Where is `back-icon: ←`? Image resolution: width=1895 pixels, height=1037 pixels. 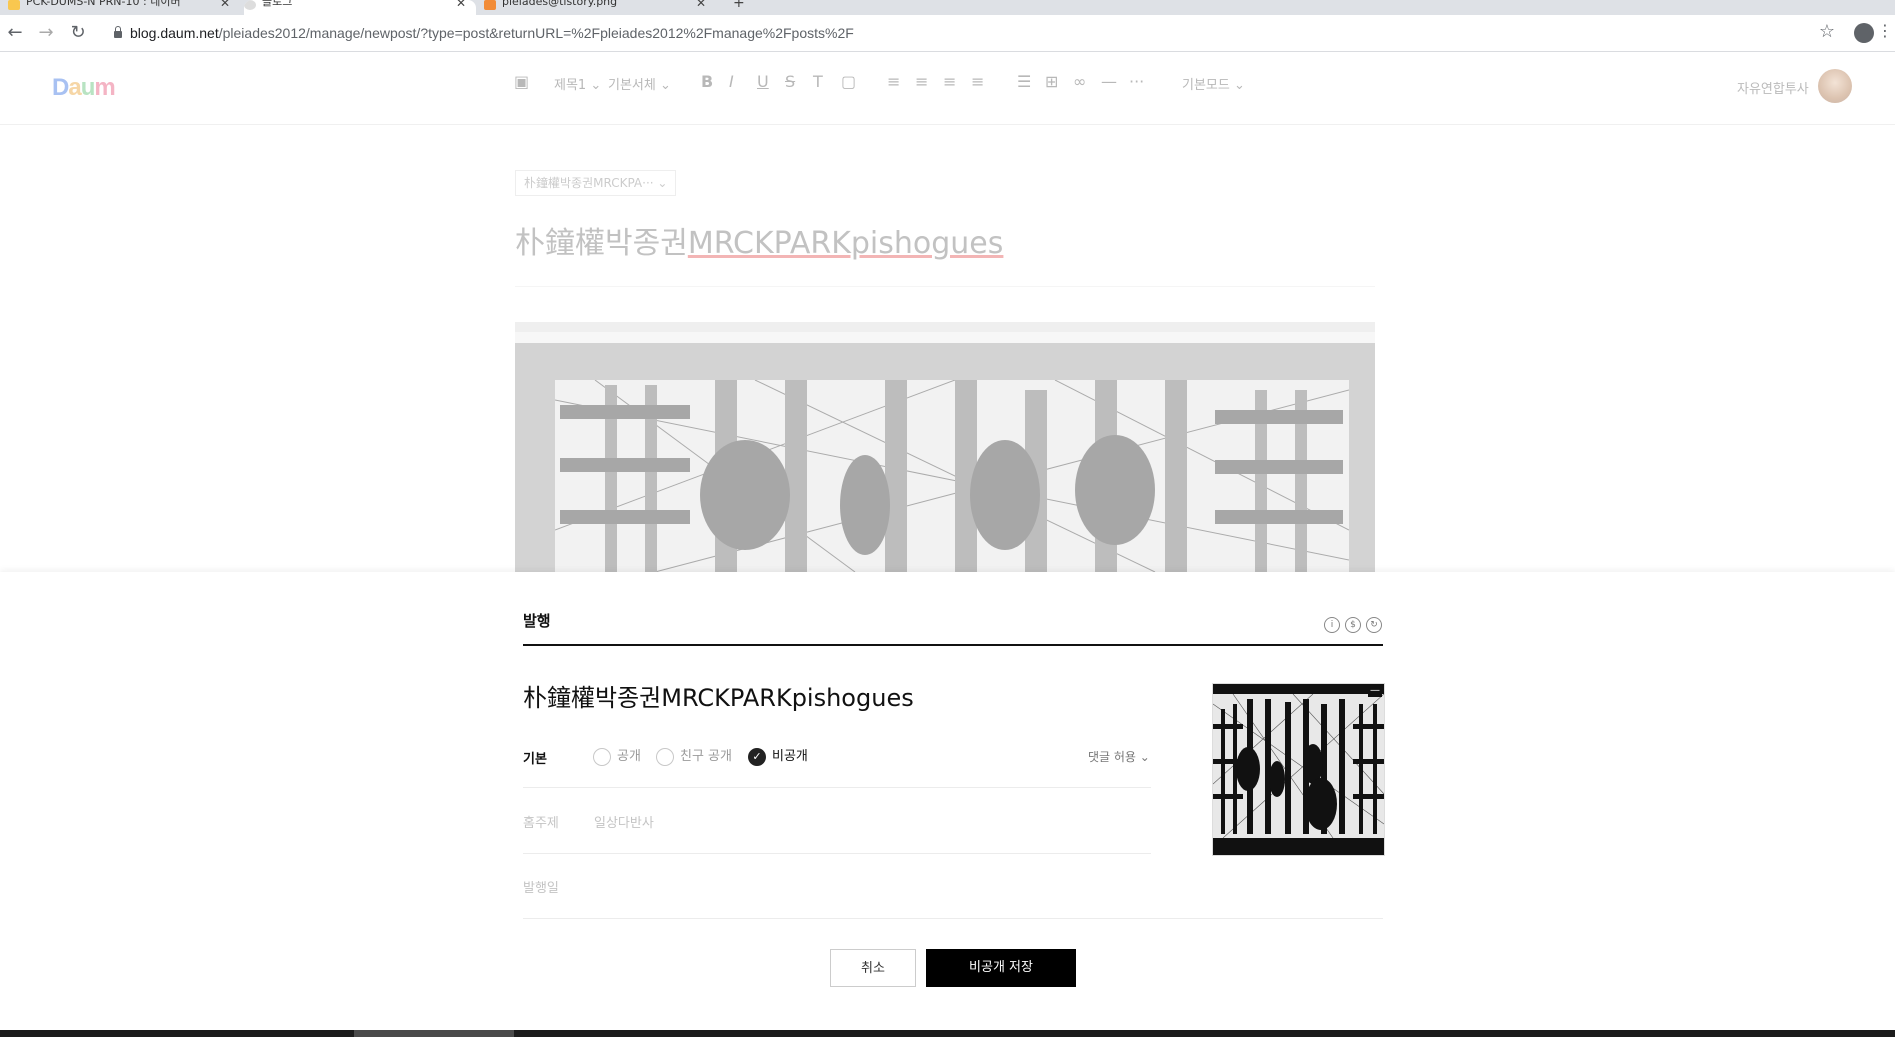
back-icon: ← is located at coordinates (15, 33).